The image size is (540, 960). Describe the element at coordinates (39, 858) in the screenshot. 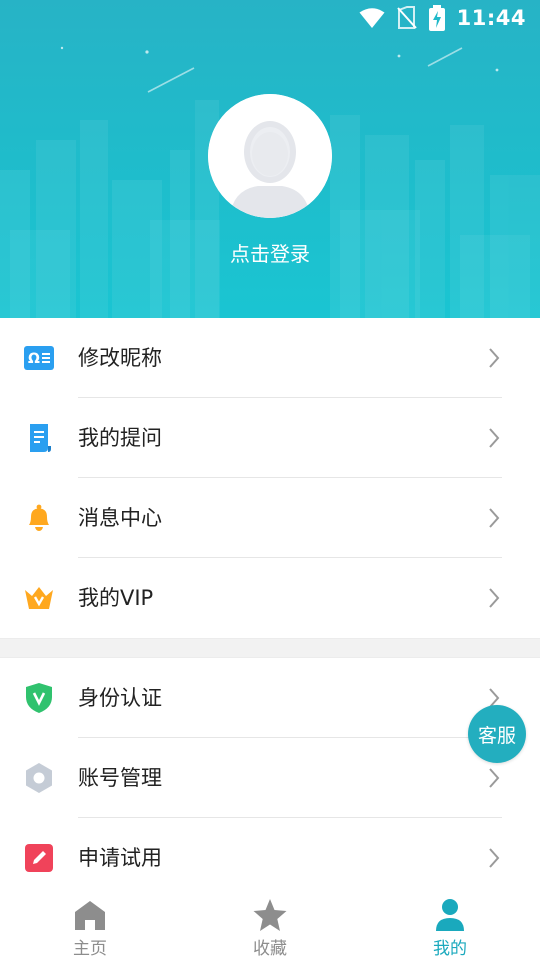

I see `pencil-icon` at that location.